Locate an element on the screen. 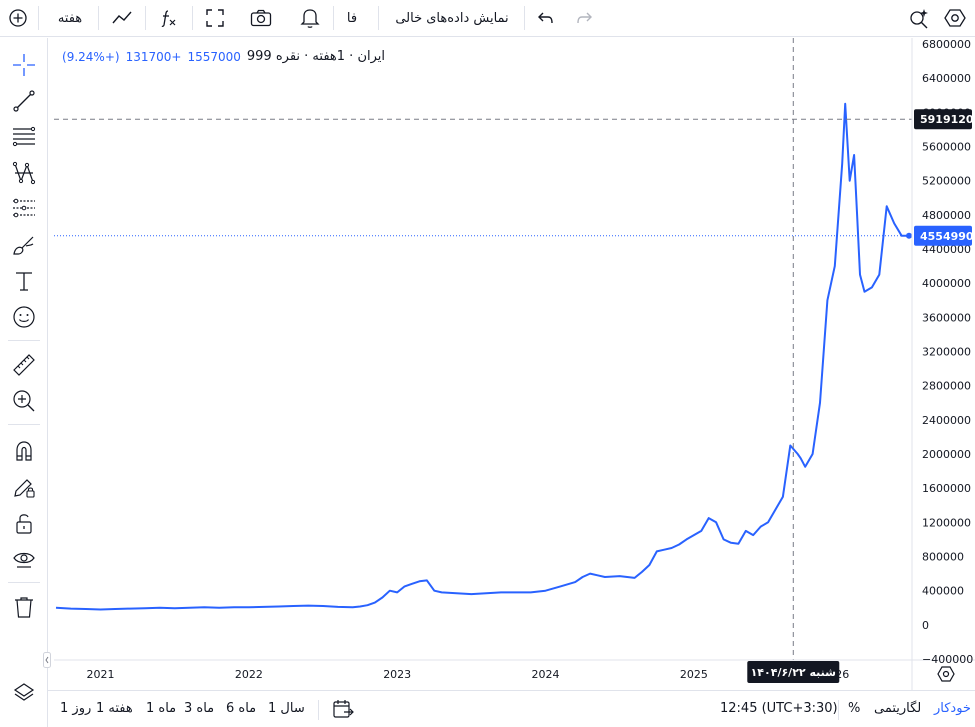  price-tick-label: 6800000 is located at coordinates (946, 44).